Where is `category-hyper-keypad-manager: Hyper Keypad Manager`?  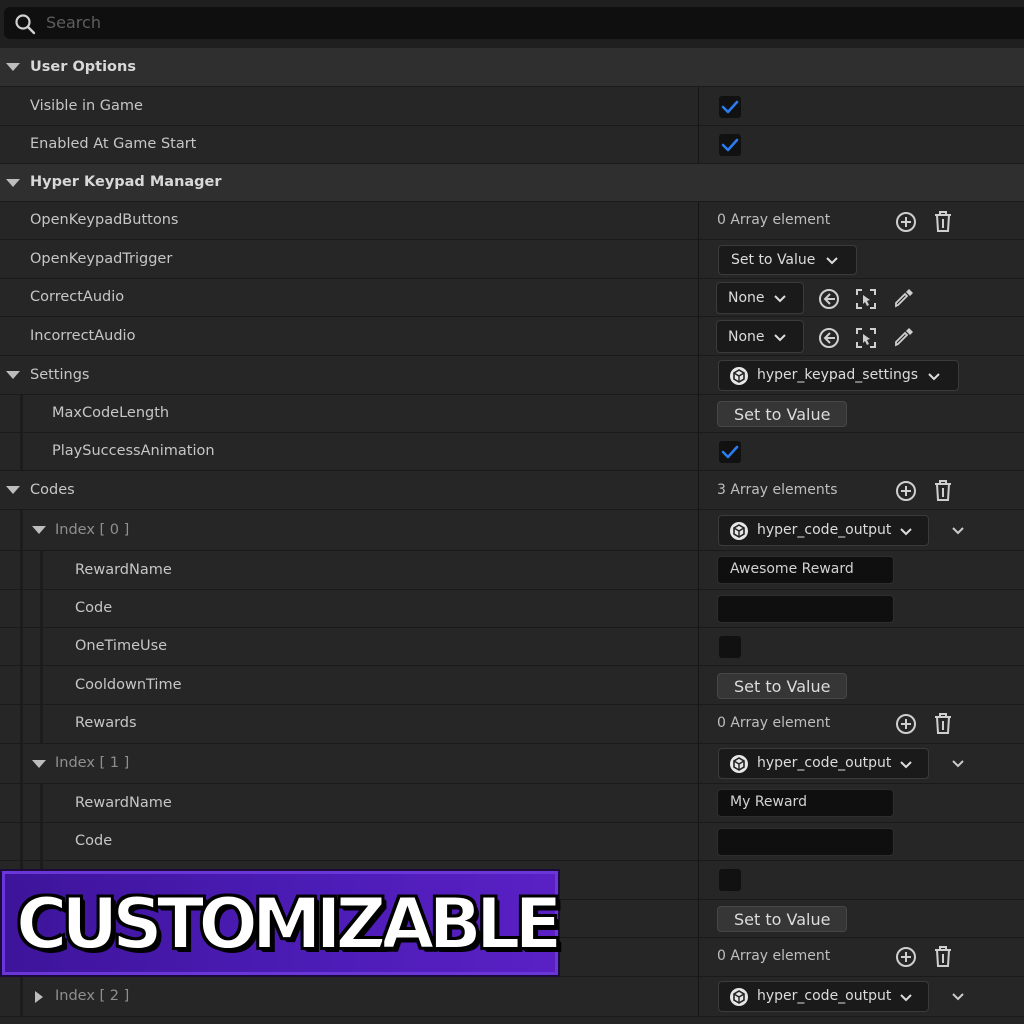 category-hyper-keypad-manager: Hyper Keypad Manager is located at coordinates (512, 183).